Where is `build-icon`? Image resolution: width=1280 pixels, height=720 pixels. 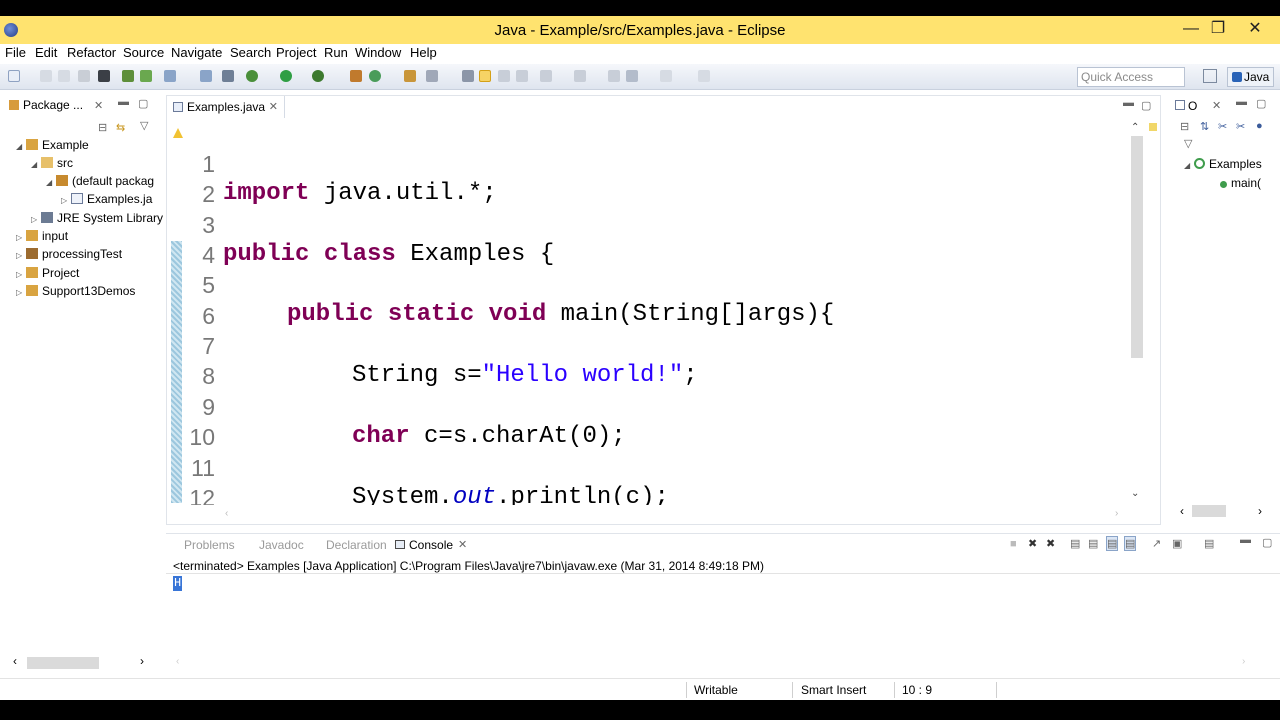
build-icon is located at coordinates (206, 76).